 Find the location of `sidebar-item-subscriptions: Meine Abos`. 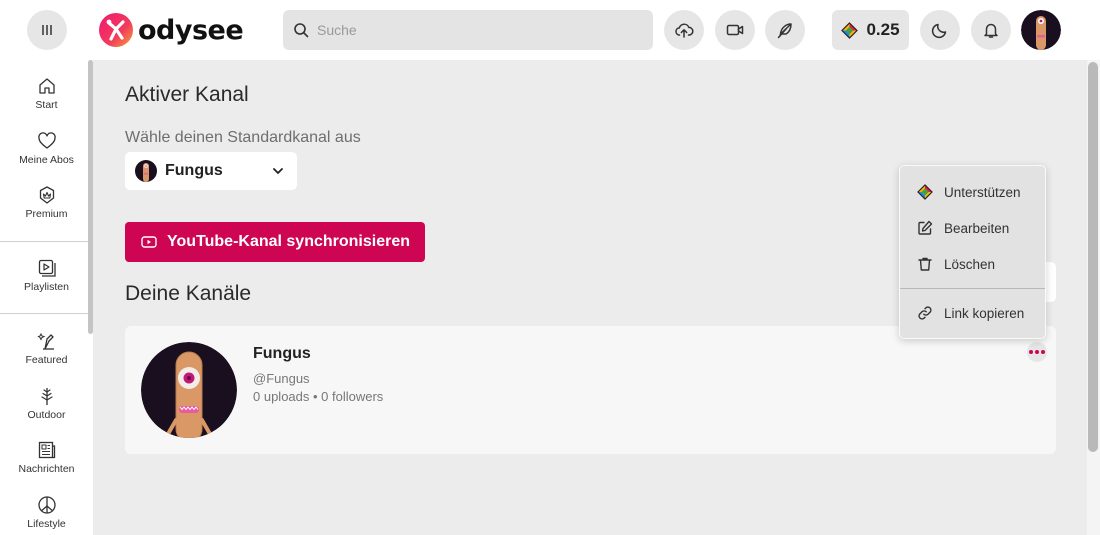

sidebar-item-subscriptions: Meine Abos is located at coordinates (46, 148).